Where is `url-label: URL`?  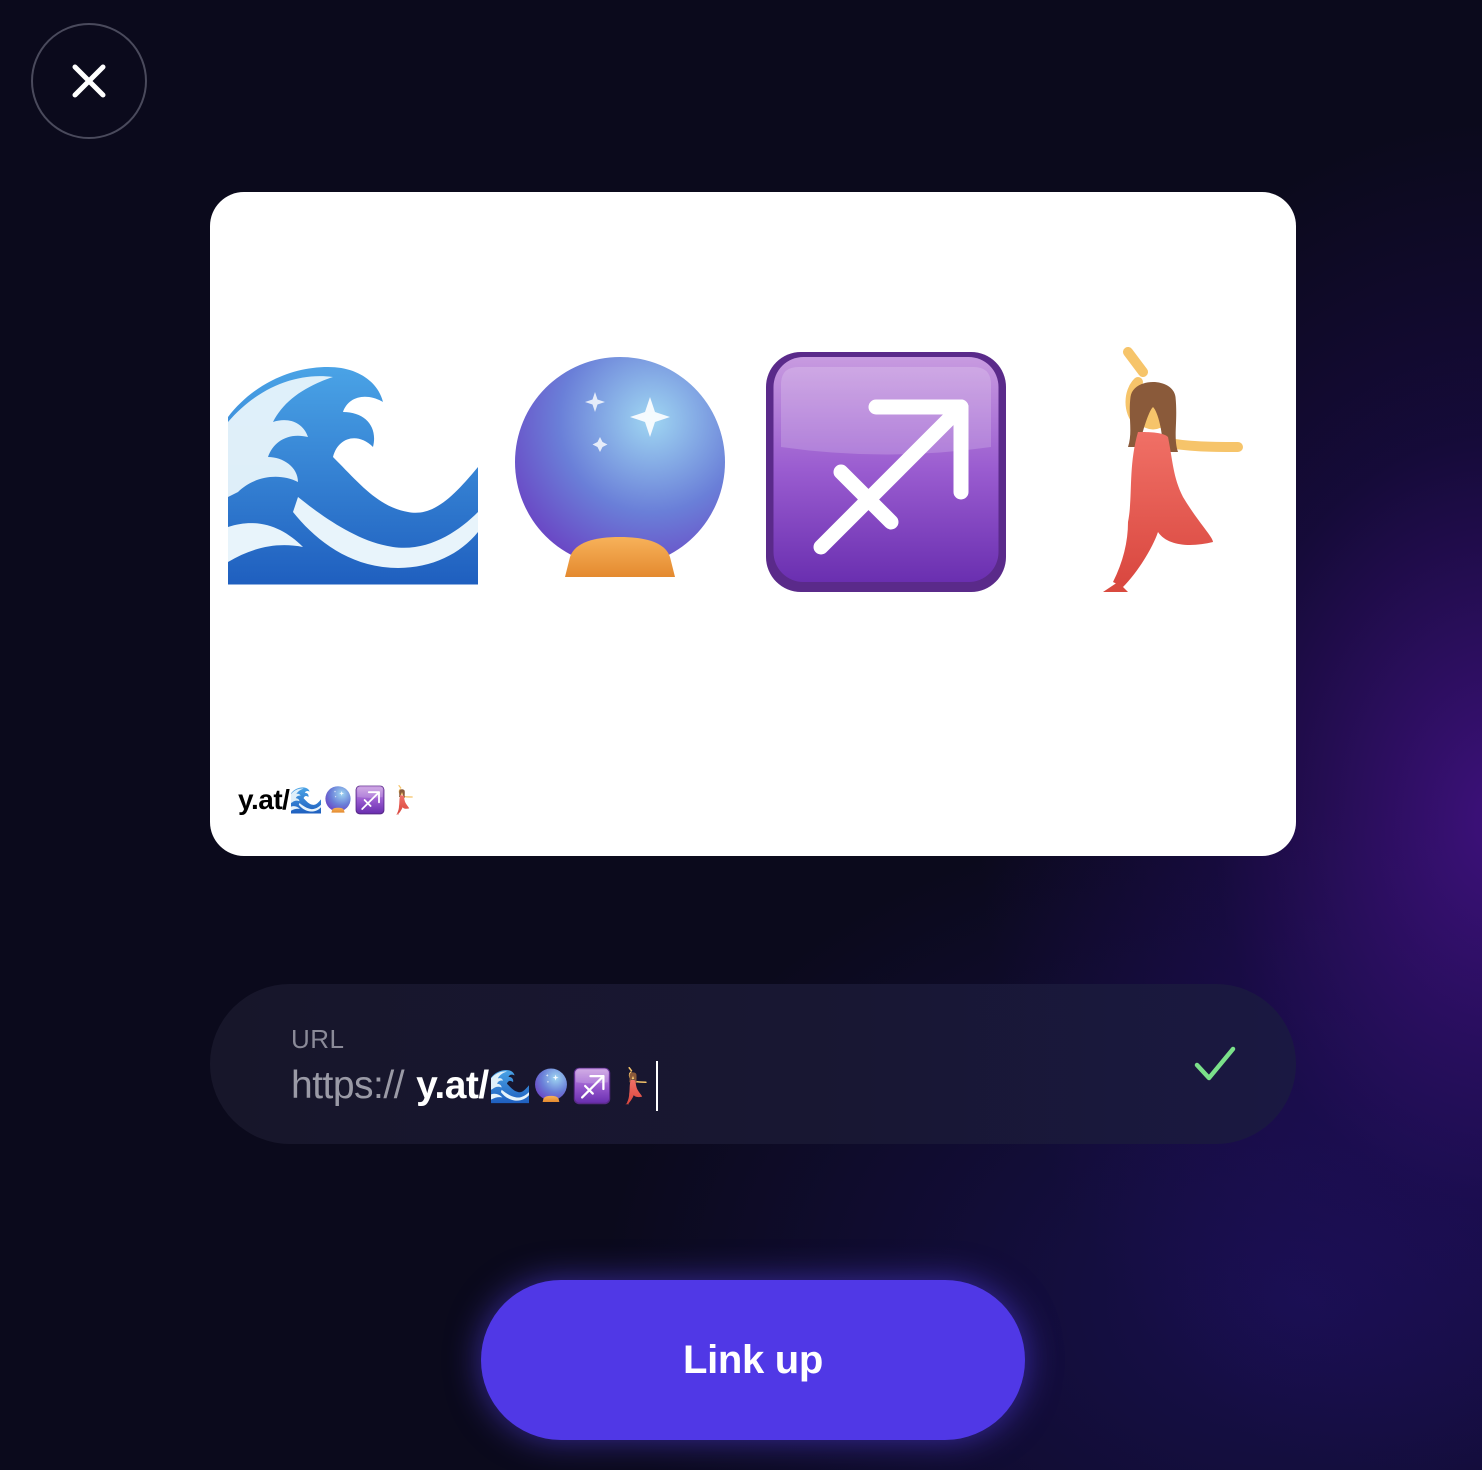 url-label: URL is located at coordinates (318, 1039).